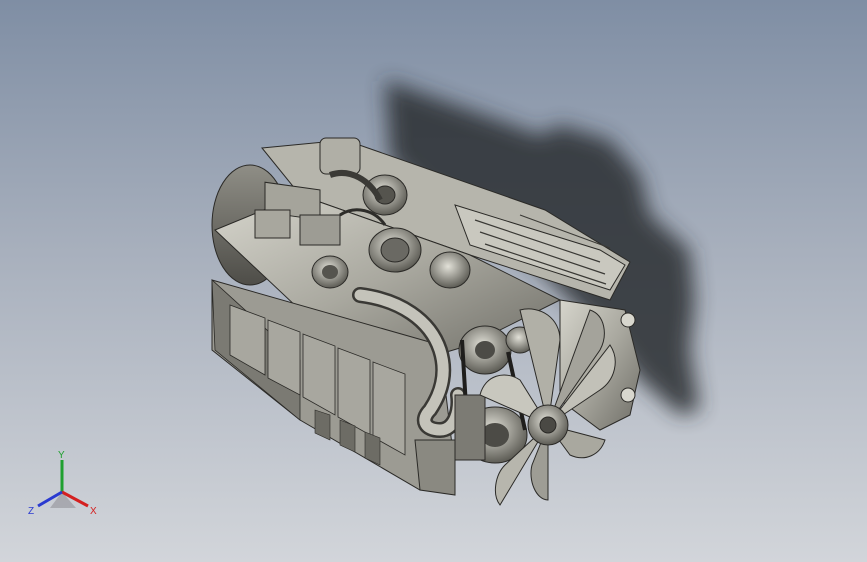 This screenshot has height=562, width=867. What do you see at coordinates (63, 500) in the screenshot?
I see `triad-base` at bounding box center [63, 500].